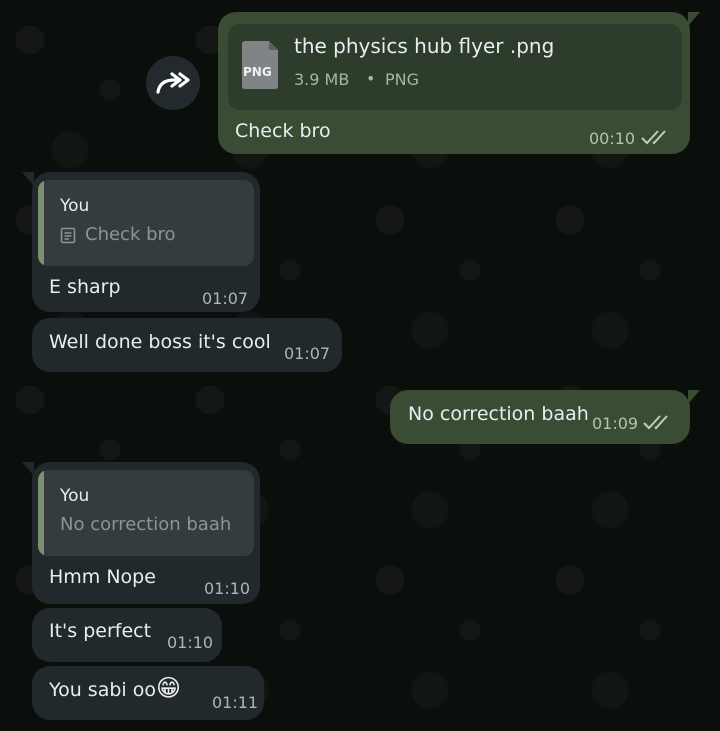 This screenshot has height=731, width=720. I want to click on message-text: Hmm Nope, so click(102, 577).